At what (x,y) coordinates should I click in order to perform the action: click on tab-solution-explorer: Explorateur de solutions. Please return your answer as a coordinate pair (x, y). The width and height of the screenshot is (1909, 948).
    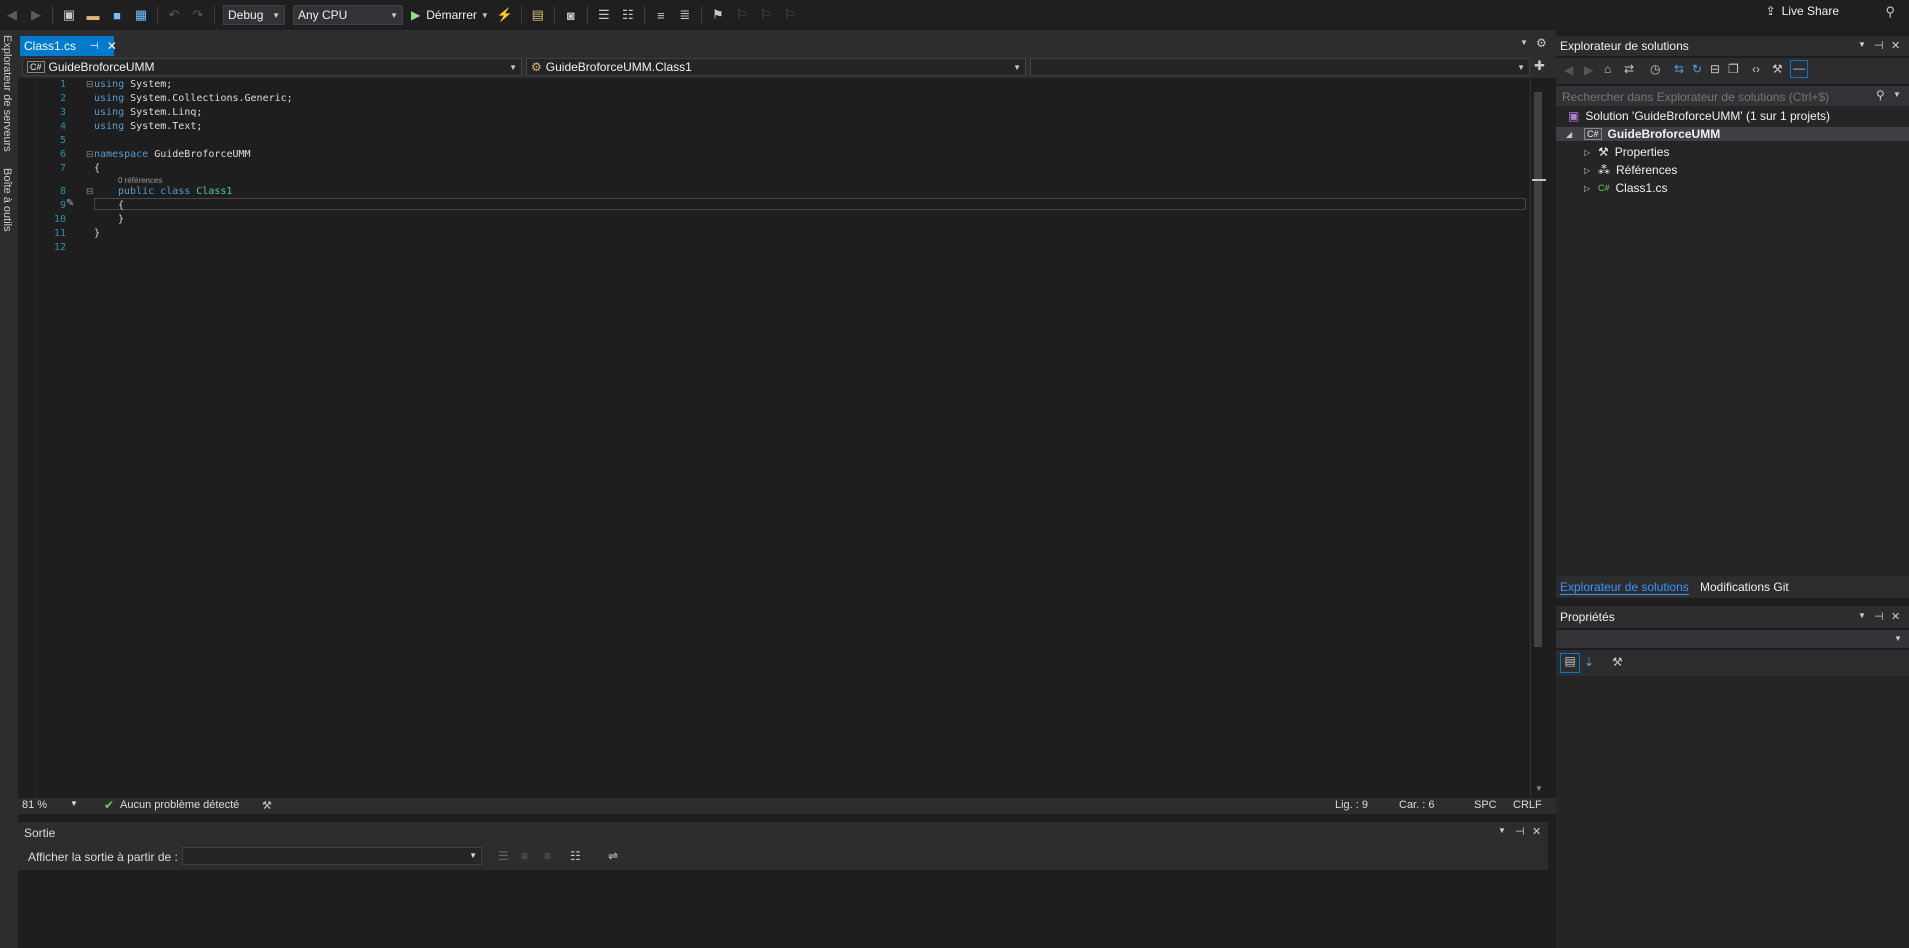
    Looking at the image, I should click on (1624, 587).